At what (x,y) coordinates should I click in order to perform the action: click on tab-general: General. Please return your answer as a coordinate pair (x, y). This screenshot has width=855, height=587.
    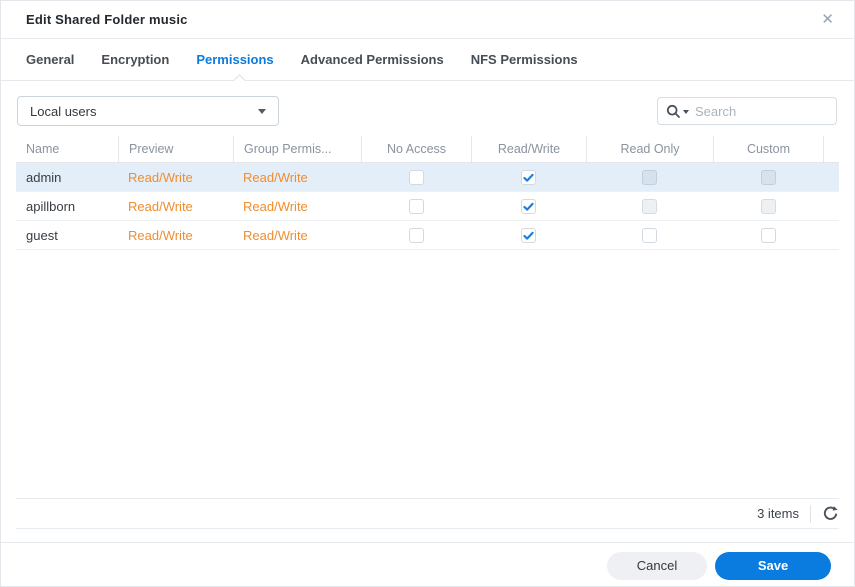
    Looking at the image, I should click on (50, 59).